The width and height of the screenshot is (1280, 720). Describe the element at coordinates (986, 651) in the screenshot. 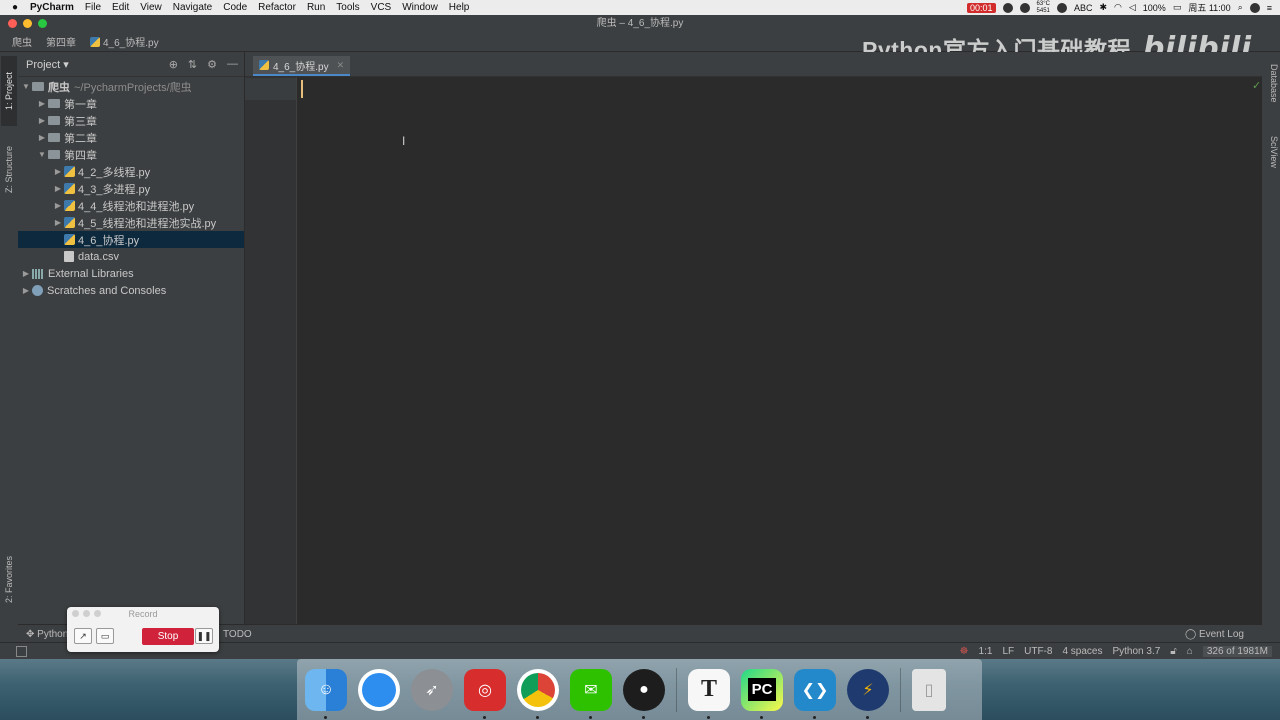

I see `caret-position: 1:1` at that location.